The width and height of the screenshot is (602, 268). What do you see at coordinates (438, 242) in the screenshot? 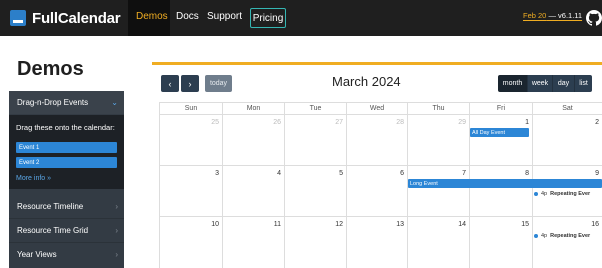
I see `day-cell: 14` at bounding box center [438, 242].